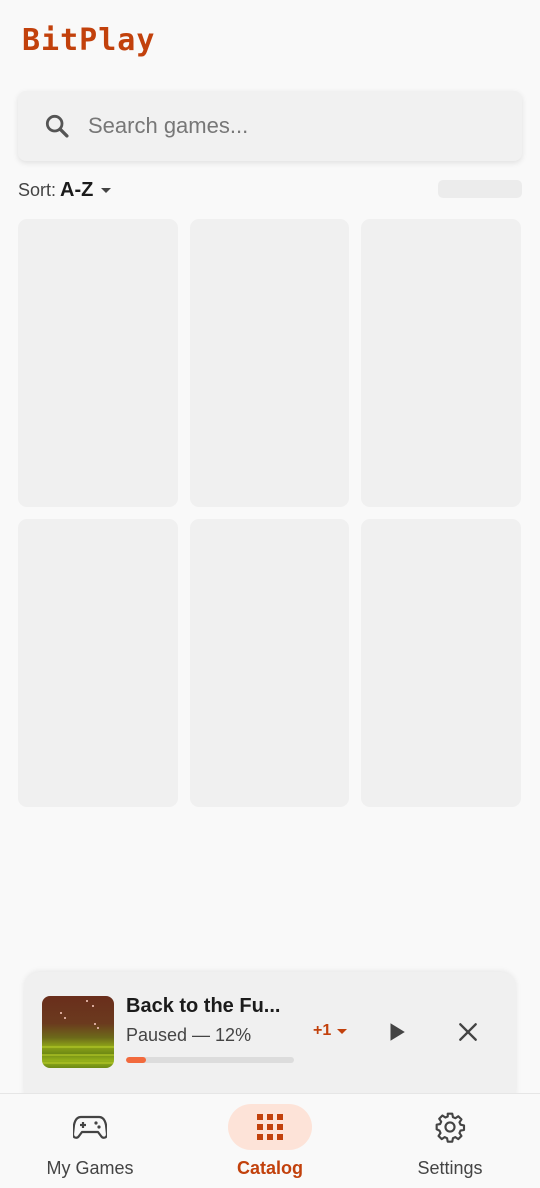 The image size is (540, 1188). What do you see at coordinates (288, 126) in the screenshot?
I see `search-input` at bounding box center [288, 126].